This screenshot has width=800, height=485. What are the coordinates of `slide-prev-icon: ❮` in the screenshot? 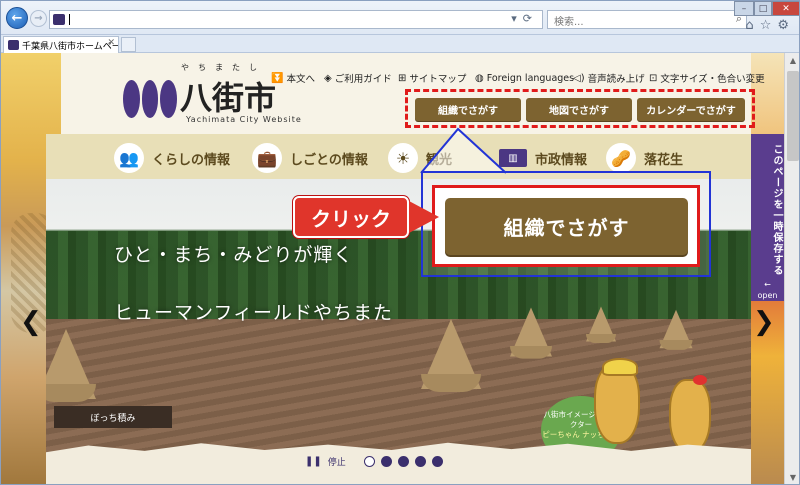 It's located at (31, 322).